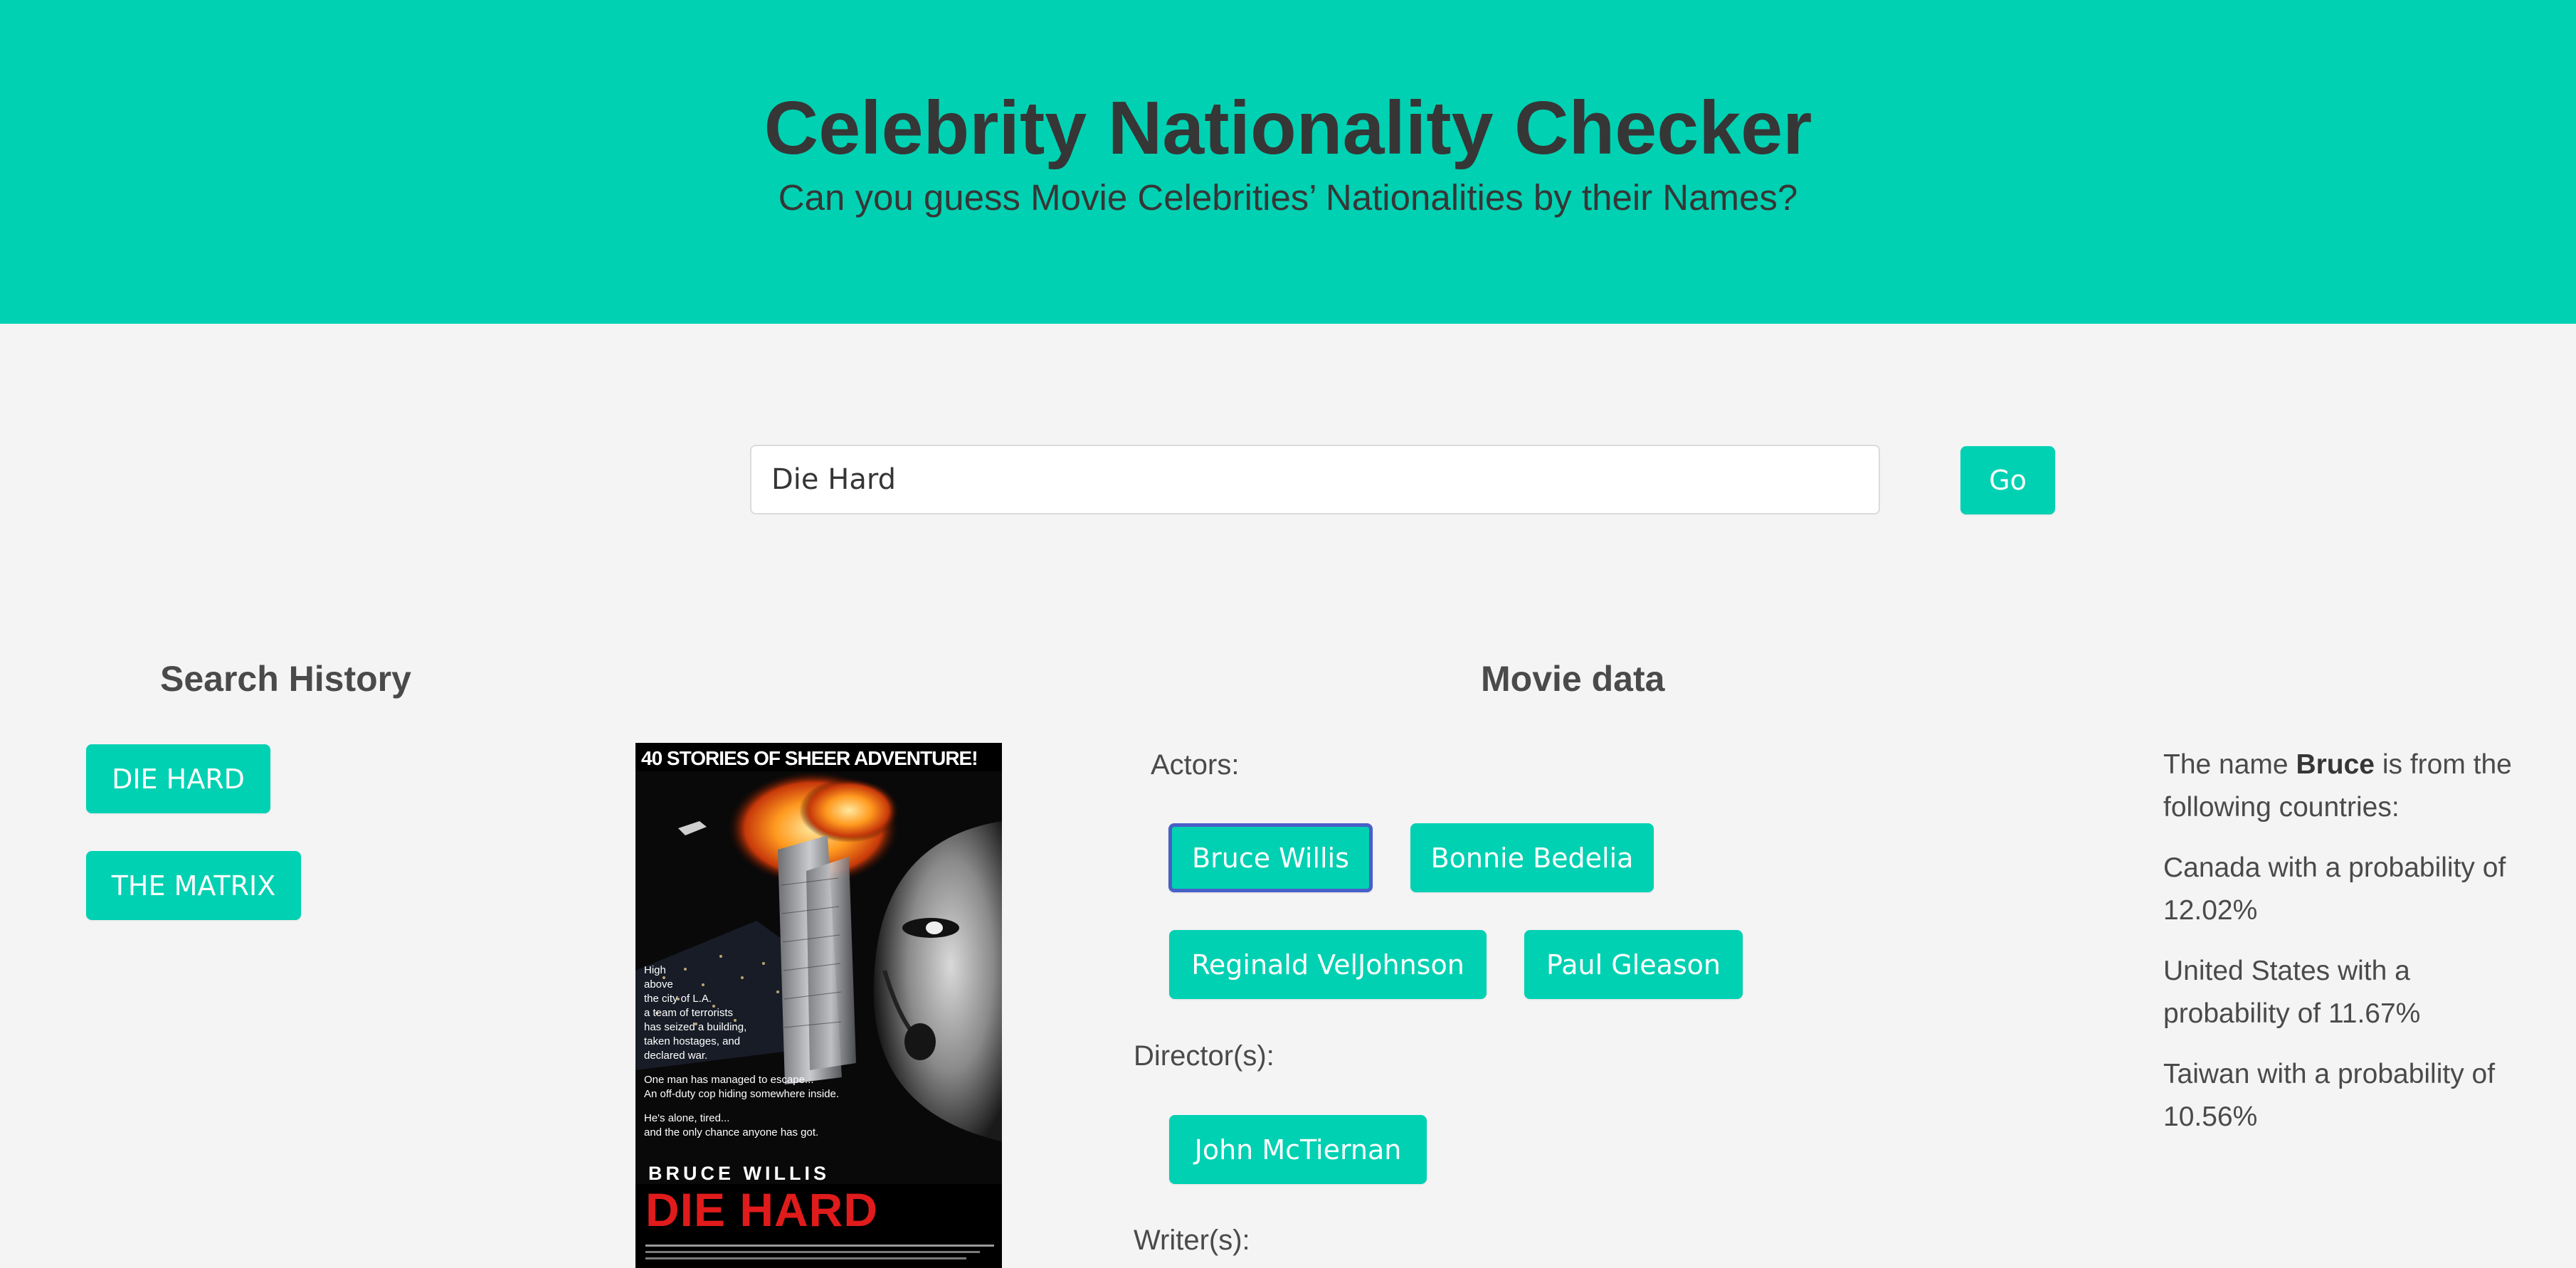 The width and height of the screenshot is (2576, 1268). I want to click on poster-blurb-line: and the only chance anyone has got., so click(731, 1132).